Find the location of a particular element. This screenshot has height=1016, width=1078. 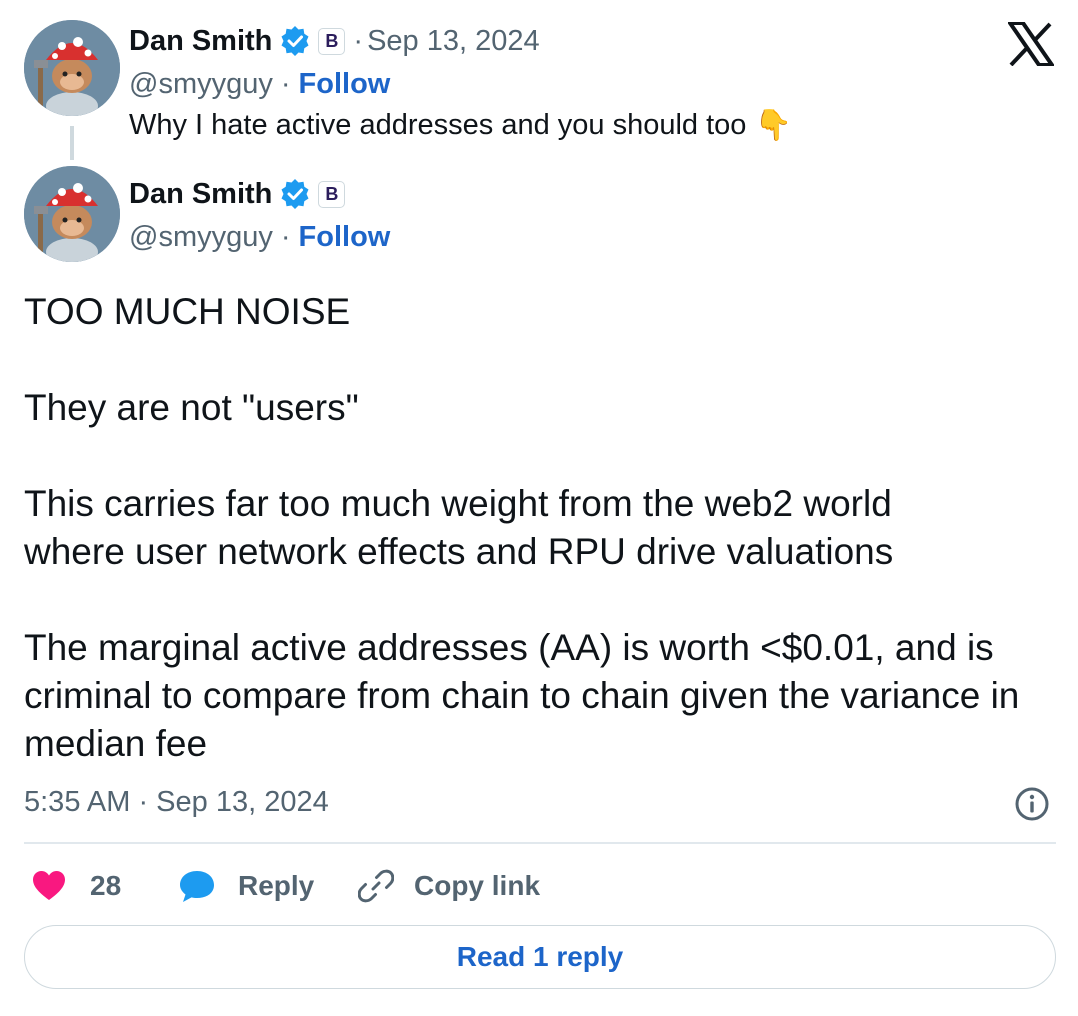

tweet-paragraph: TOO MUCH NOISE is located at coordinates (187, 311).